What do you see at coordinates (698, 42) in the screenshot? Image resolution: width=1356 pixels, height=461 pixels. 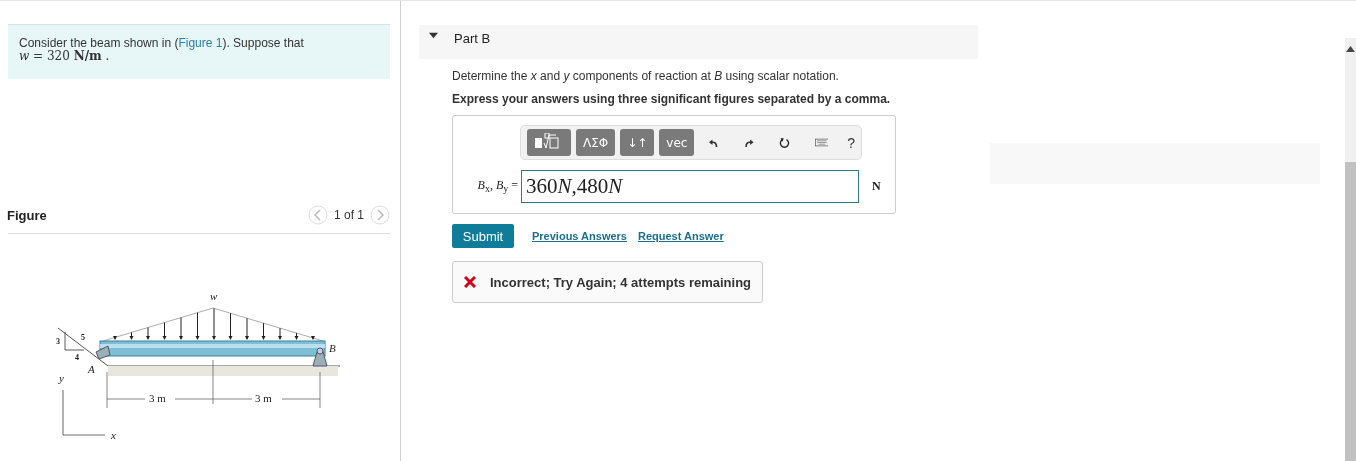 I see `part-header: Part B` at bounding box center [698, 42].